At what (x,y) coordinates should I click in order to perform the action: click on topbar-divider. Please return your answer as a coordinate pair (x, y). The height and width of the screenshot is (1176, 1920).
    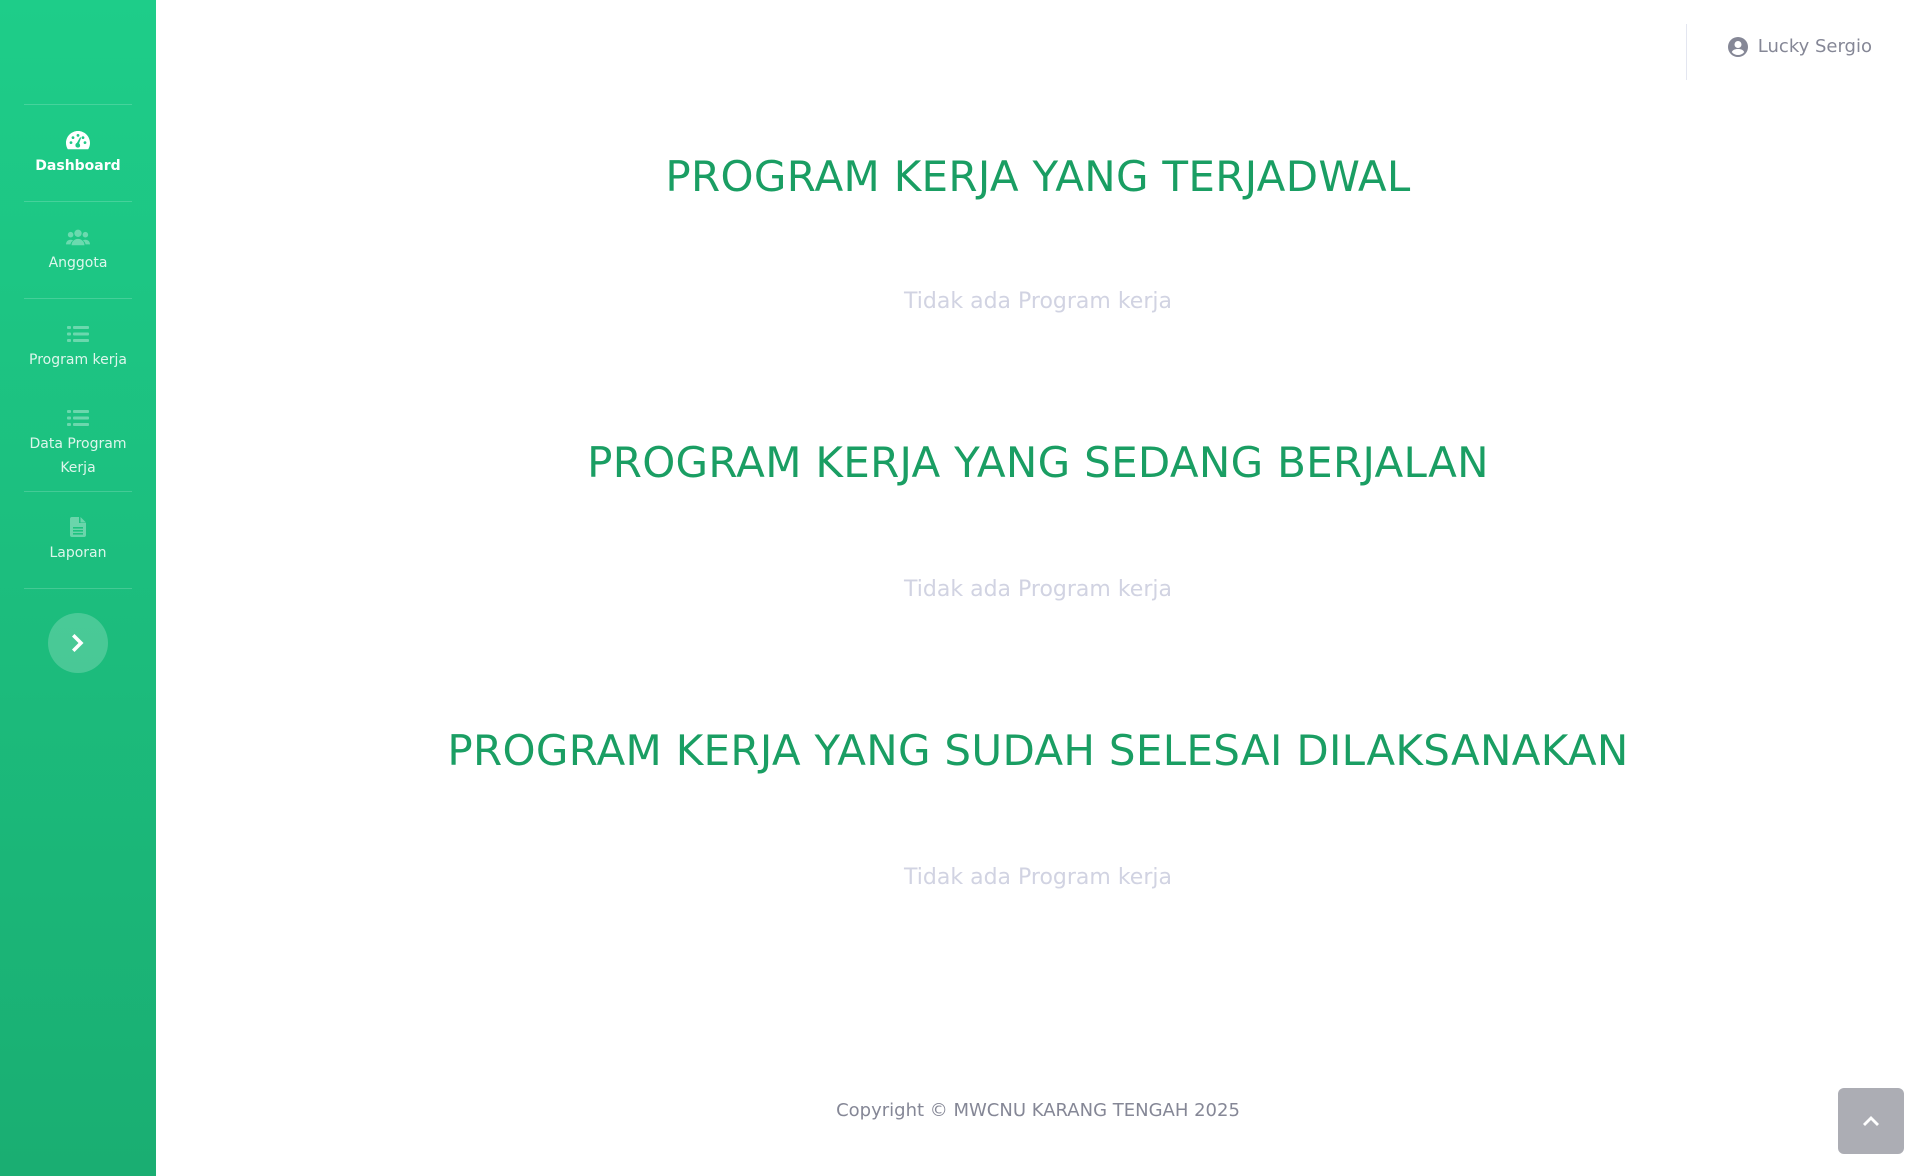
    Looking at the image, I should click on (1686, 52).